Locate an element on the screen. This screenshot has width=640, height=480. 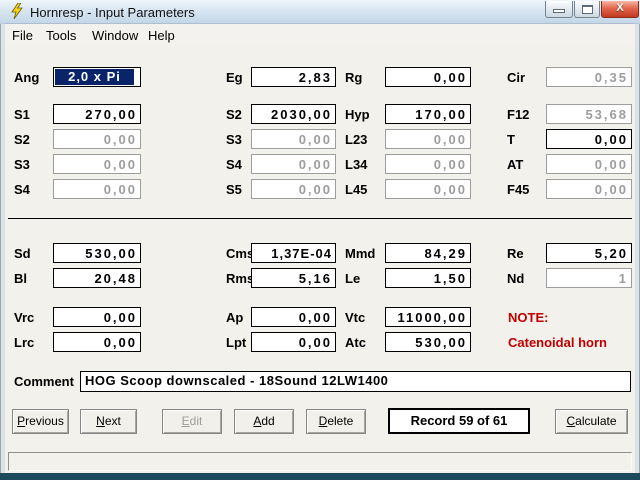
close-icon: X is located at coordinates (620, 8).